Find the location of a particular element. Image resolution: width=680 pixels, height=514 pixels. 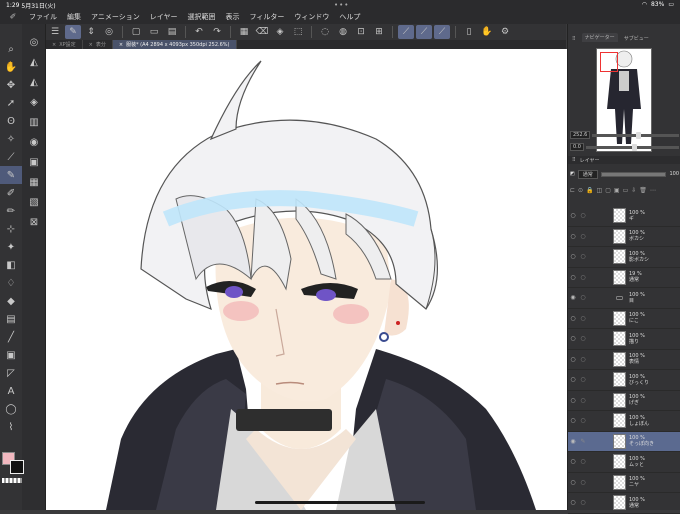

delete-layer-icon: 🗑 is located at coordinates (643, 190).